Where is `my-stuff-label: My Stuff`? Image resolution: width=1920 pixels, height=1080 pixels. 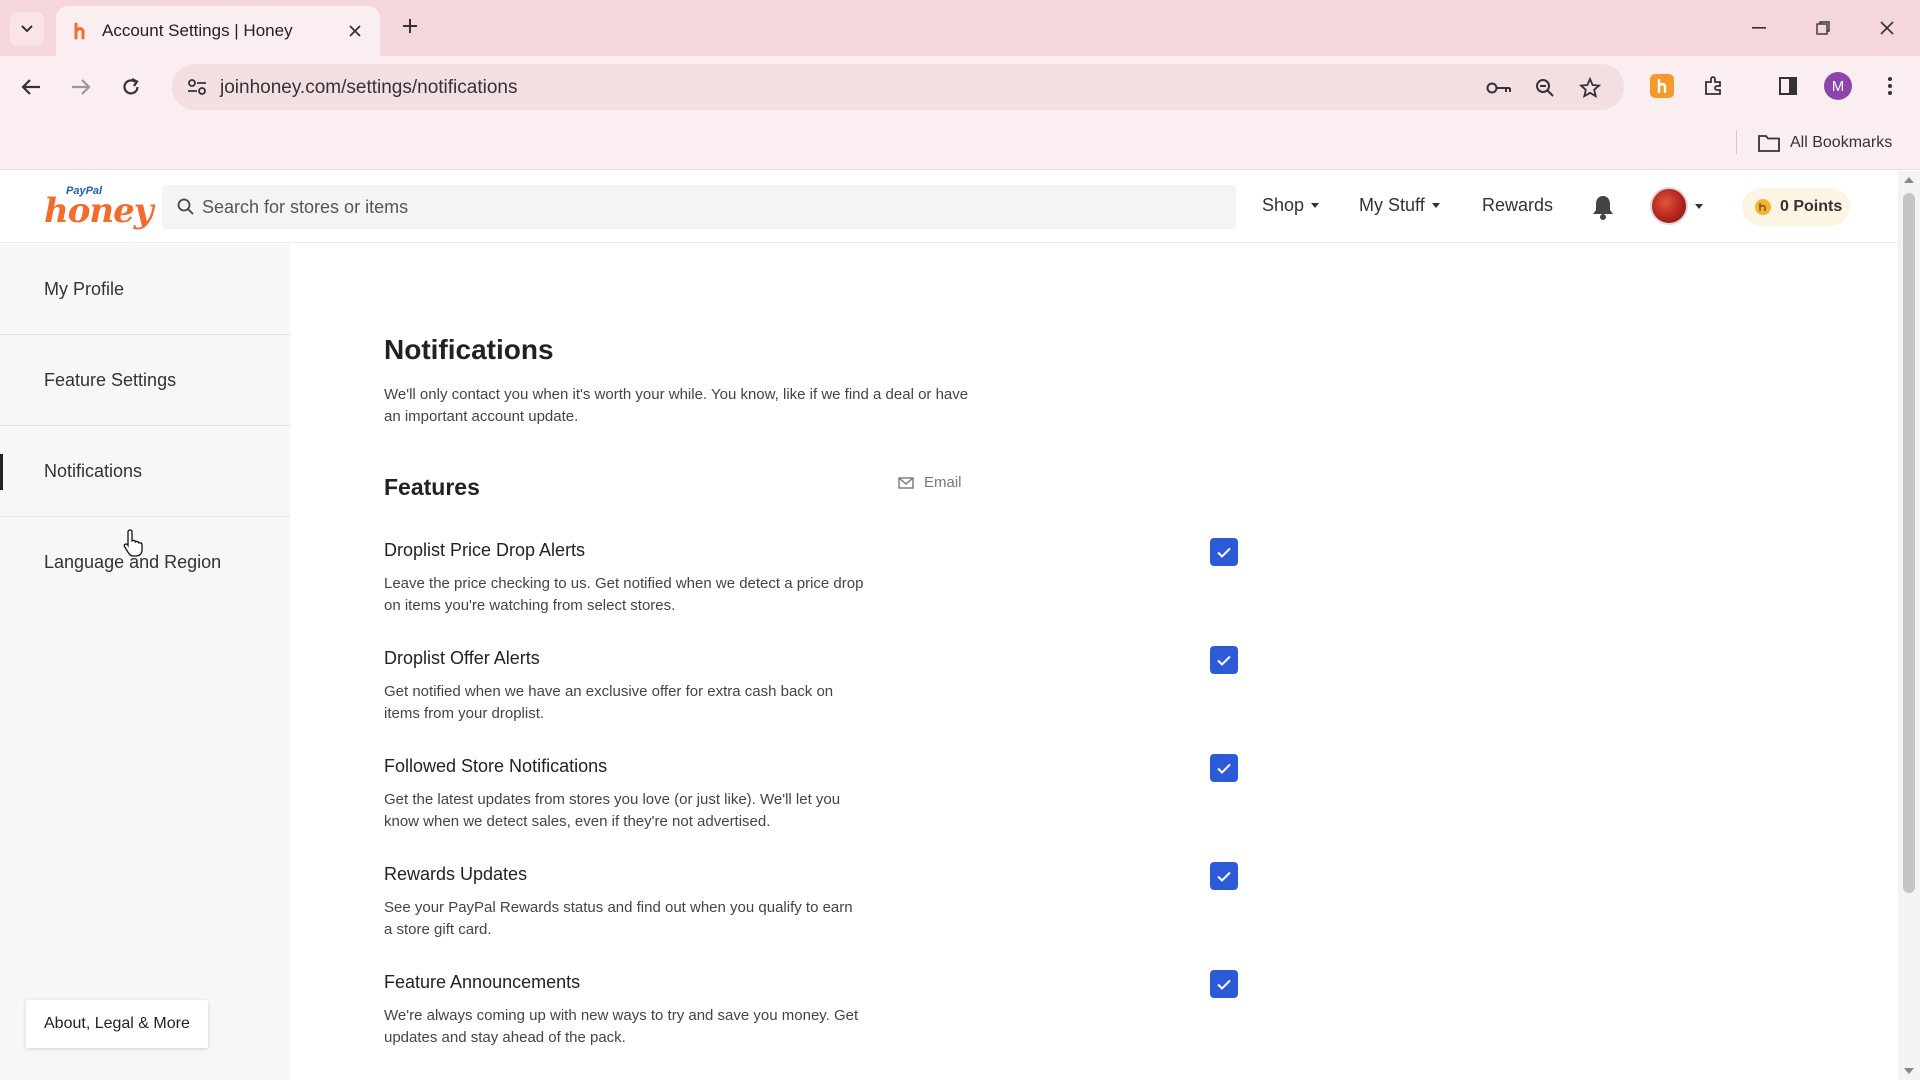 my-stuff-label: My Stuff is located at coordinates (1392, 205).